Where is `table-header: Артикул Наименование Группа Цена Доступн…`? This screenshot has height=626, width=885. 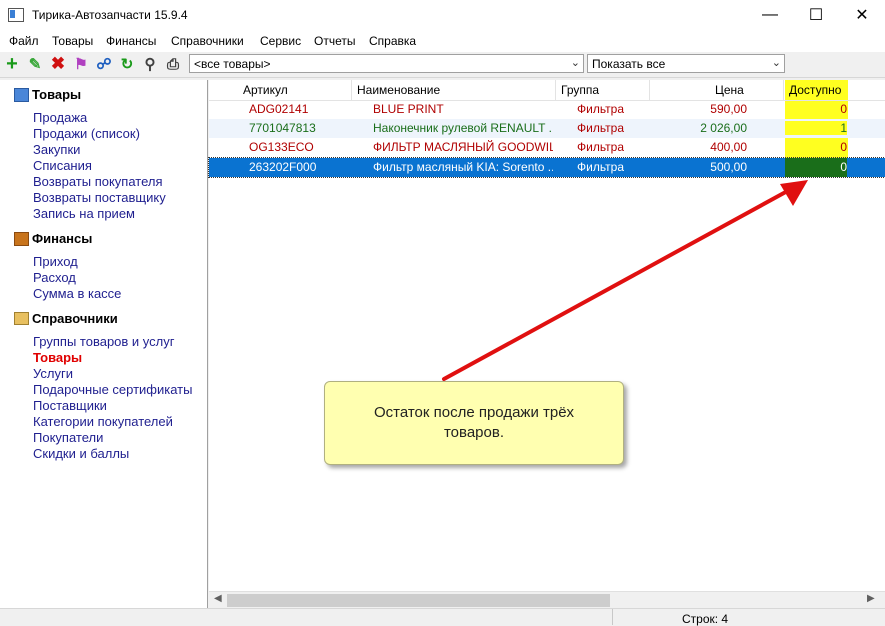
table-header: Артикул Наименование Группа Цена Доступн… is located at coordinates (547, 90).